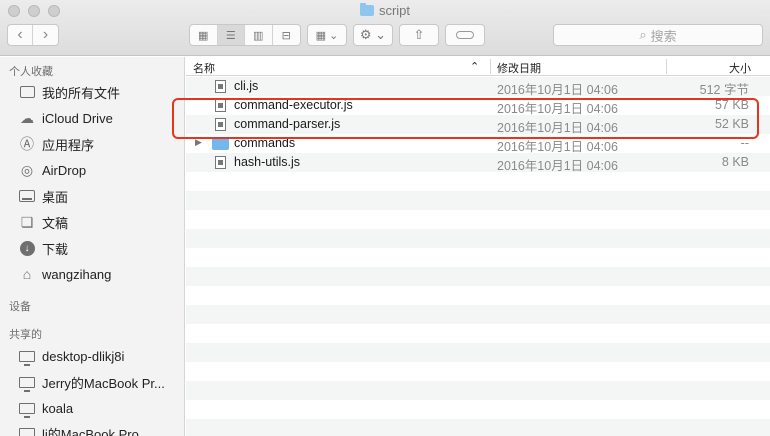 This screenshot has height=436, width=770. What do you see at coordinates (21, 35) in the screenshot?
I see `chevron-left-icon: ‹` at bounding box center [21, 35].